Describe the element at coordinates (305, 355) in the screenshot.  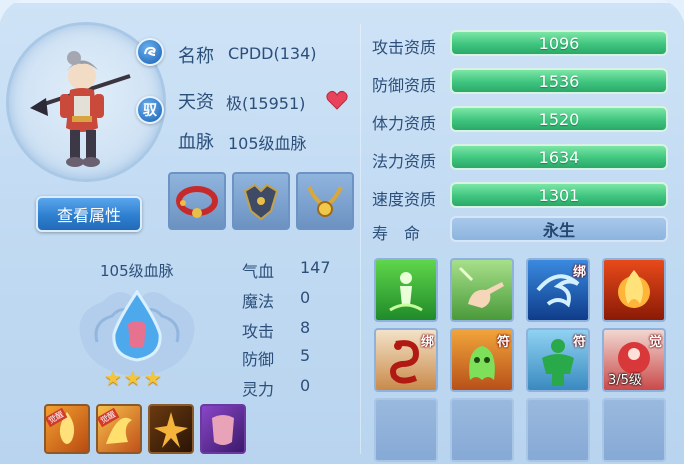
I see `stat-value-defense: 5` at that location.